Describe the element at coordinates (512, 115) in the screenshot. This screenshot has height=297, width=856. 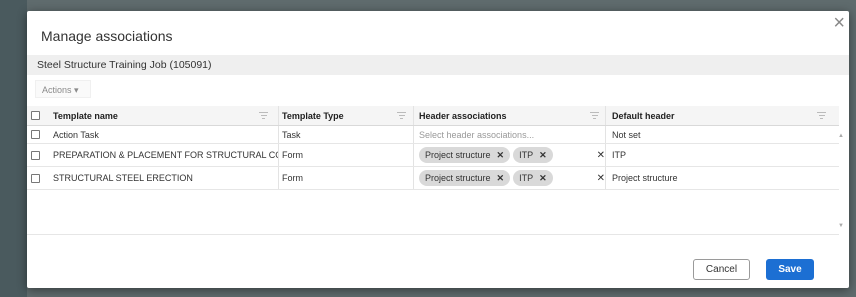
I see `column-header-header-associations: Header associations` at that location.